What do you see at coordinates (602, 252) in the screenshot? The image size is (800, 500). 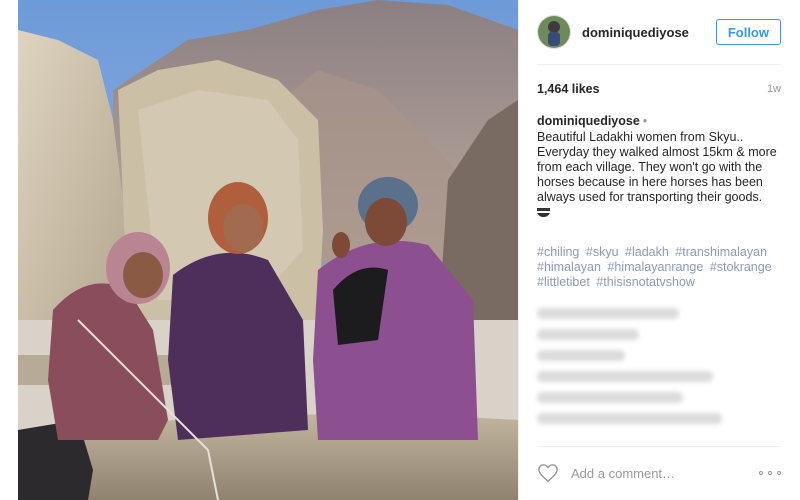 I see `hashtag-link: #skyu` at bounding box center [602, 252].